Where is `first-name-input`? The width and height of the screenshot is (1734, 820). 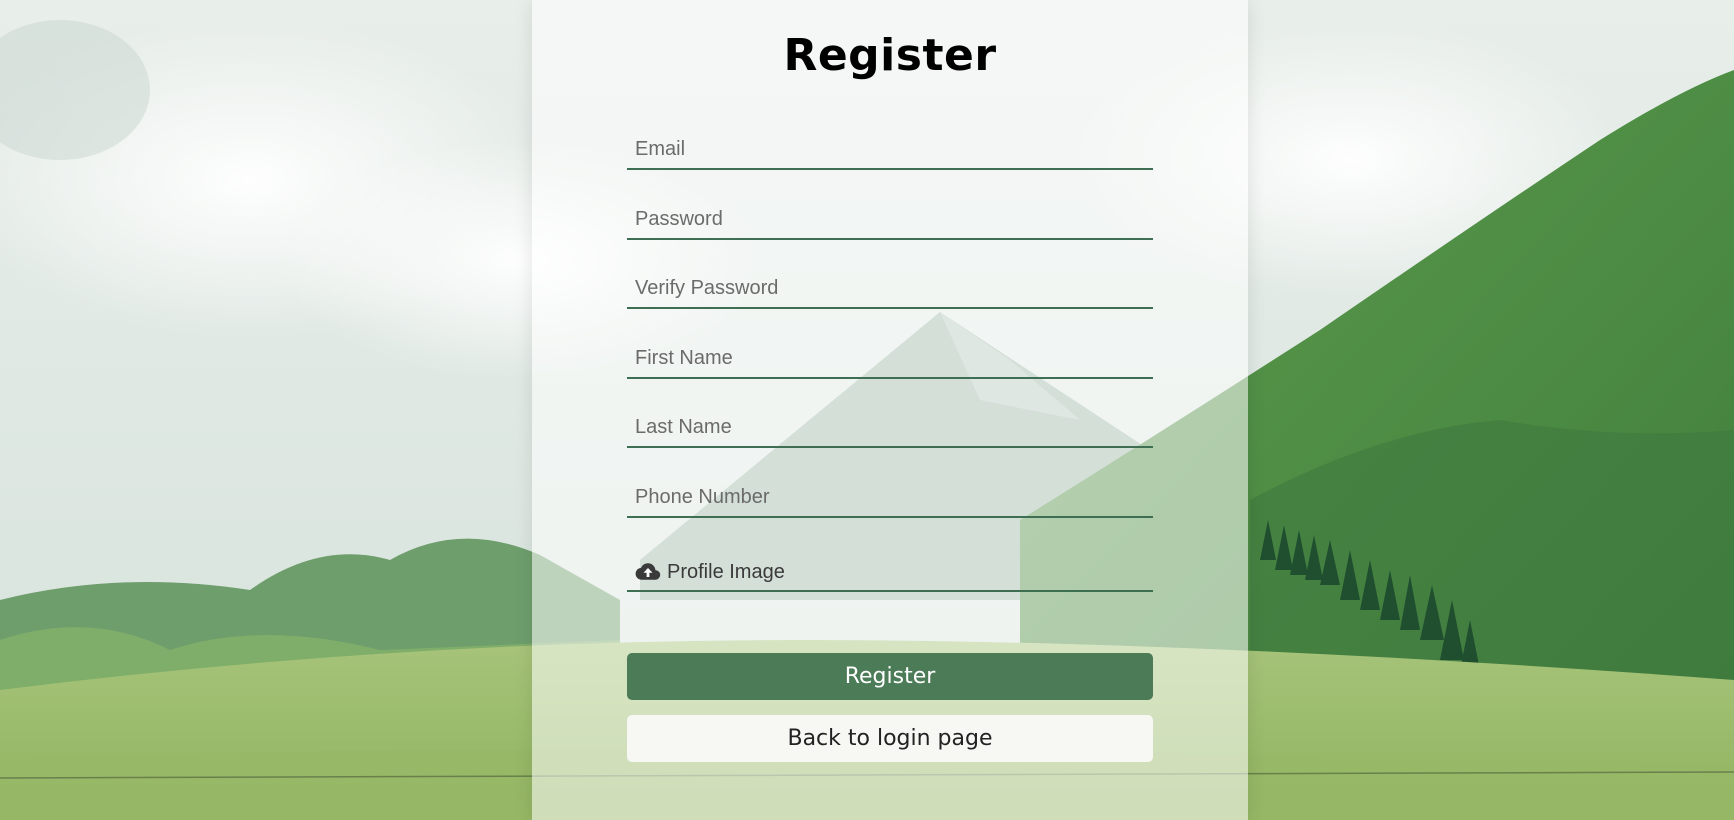
first-name-input is located at coordinates (890, 358).